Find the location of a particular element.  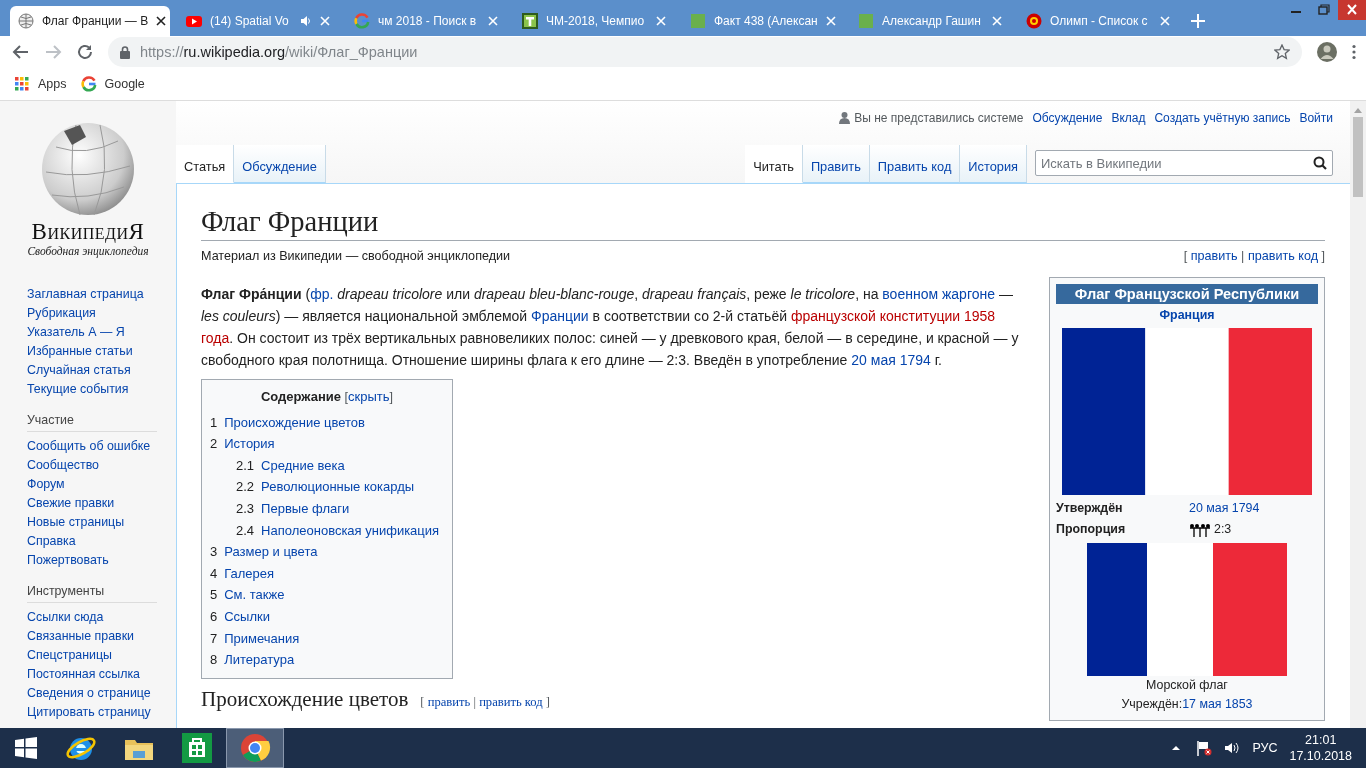

sidebar-link: Пожертвовать is located at coordinates (101, 560).